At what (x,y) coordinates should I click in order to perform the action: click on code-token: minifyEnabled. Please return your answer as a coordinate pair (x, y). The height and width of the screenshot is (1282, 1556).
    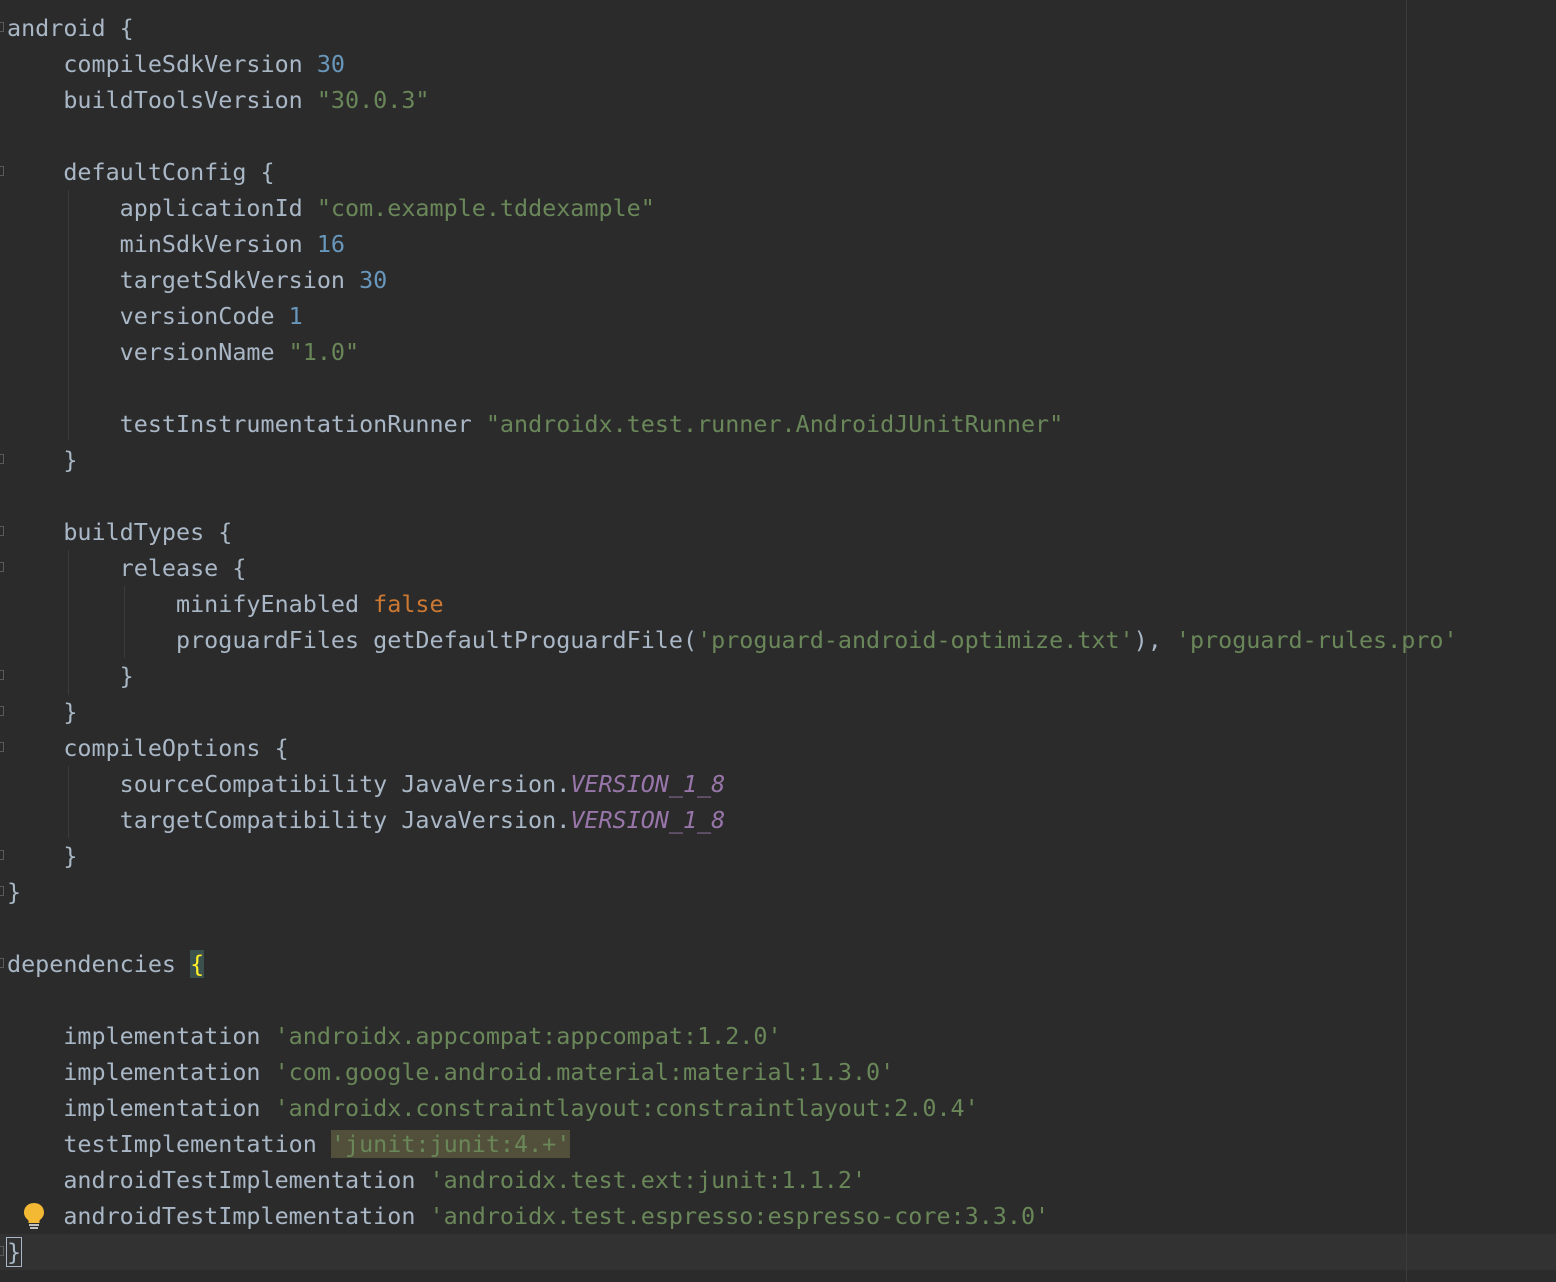
    Looking at the image, I should click on (275, 604).